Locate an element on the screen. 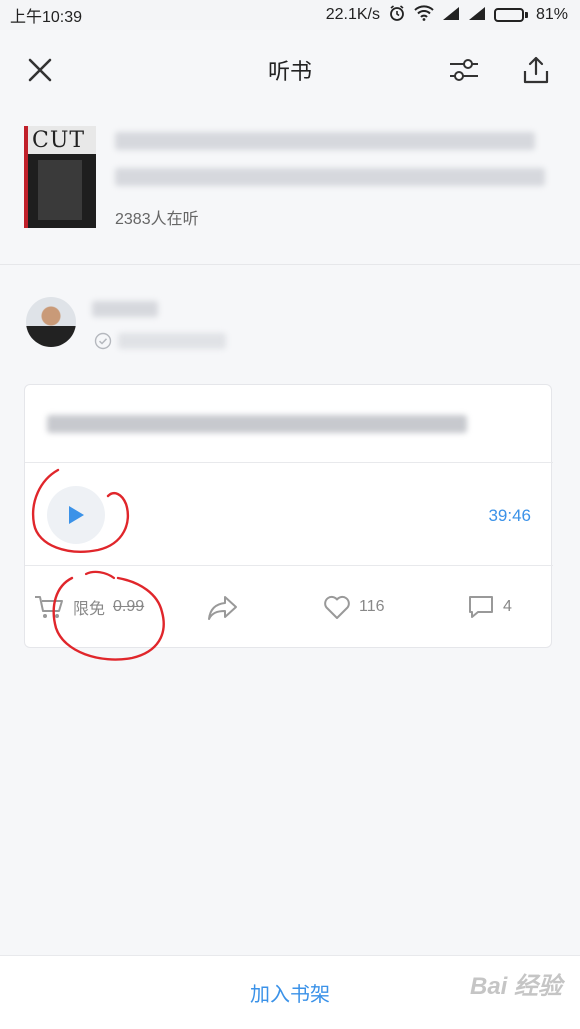 The width and height of the screenshot is (580, 1029). buy-button: 限免 0.99 is located at coordinates (88, 607).